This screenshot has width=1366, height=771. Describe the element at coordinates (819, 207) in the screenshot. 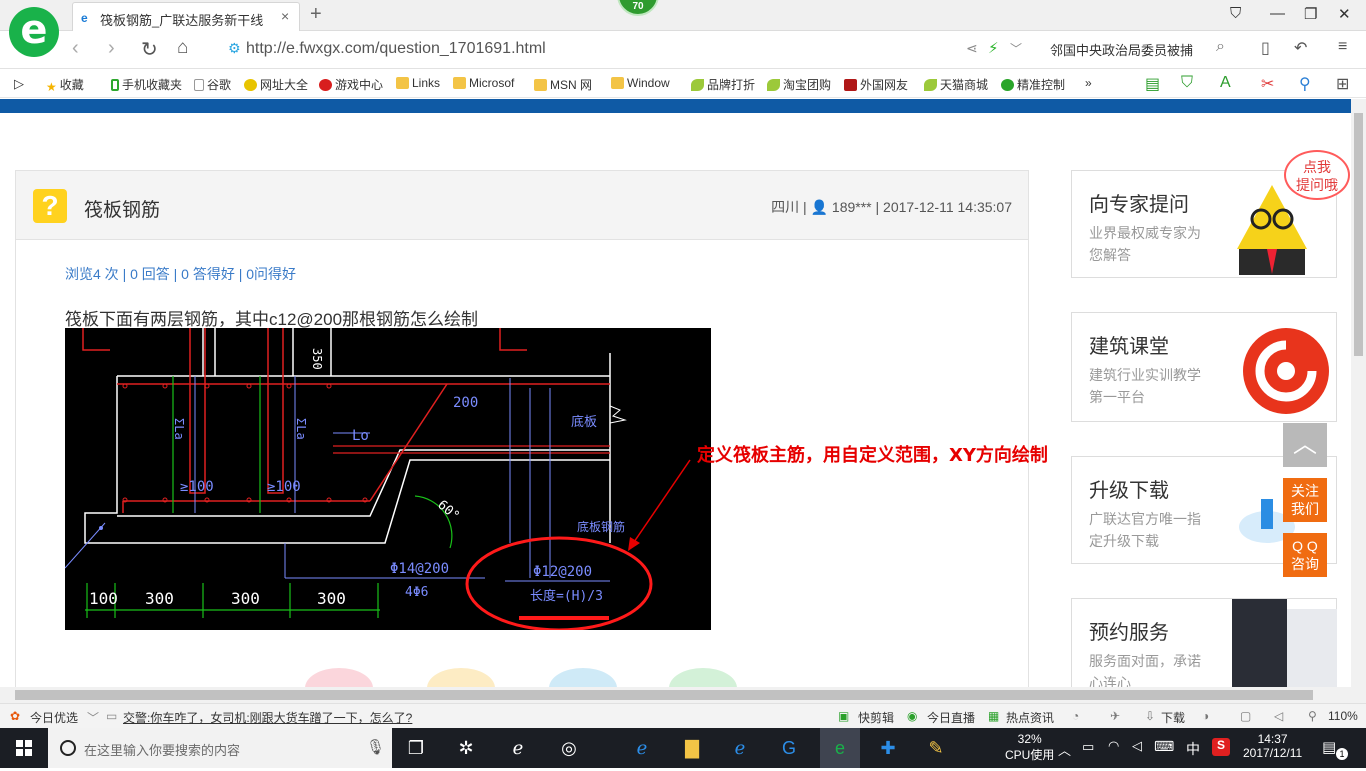

I see `user-icon: 👤` at that location.